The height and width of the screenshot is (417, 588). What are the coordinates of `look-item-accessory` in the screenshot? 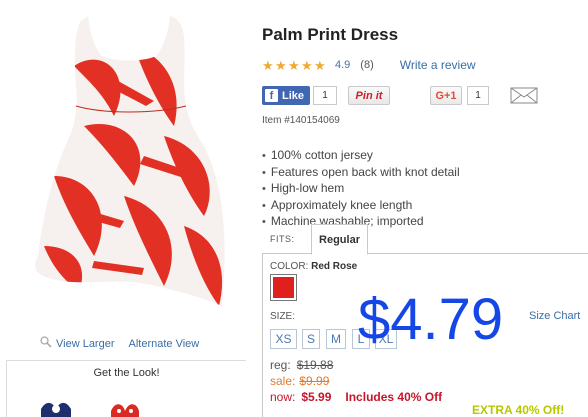 It's located at (124, 408).